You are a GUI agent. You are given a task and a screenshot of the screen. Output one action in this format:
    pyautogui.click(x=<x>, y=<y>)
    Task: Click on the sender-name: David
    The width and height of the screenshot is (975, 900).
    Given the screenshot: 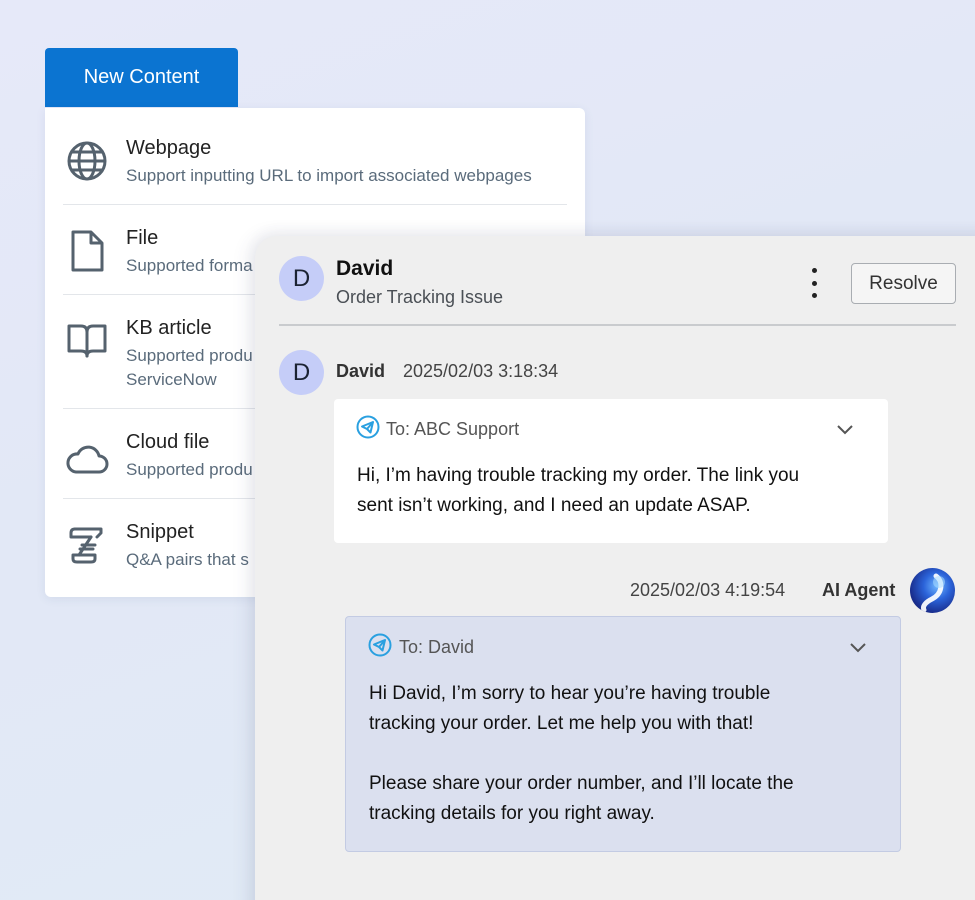 What is the action you would take?
    pyautogui.click(x=361, y=371)
    